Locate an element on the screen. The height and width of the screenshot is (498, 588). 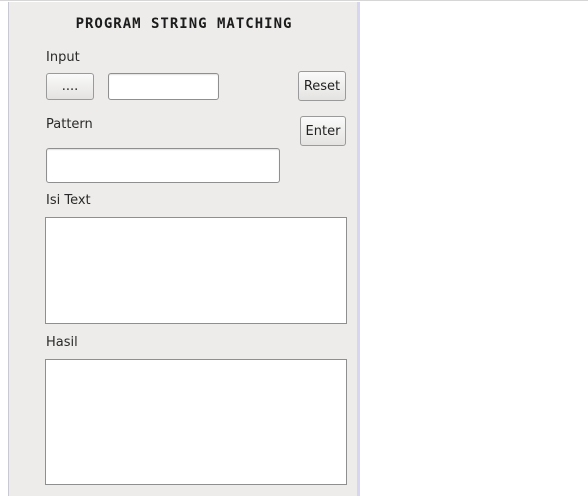
hasil-label: Hasil is located at coordinates (62, 342).